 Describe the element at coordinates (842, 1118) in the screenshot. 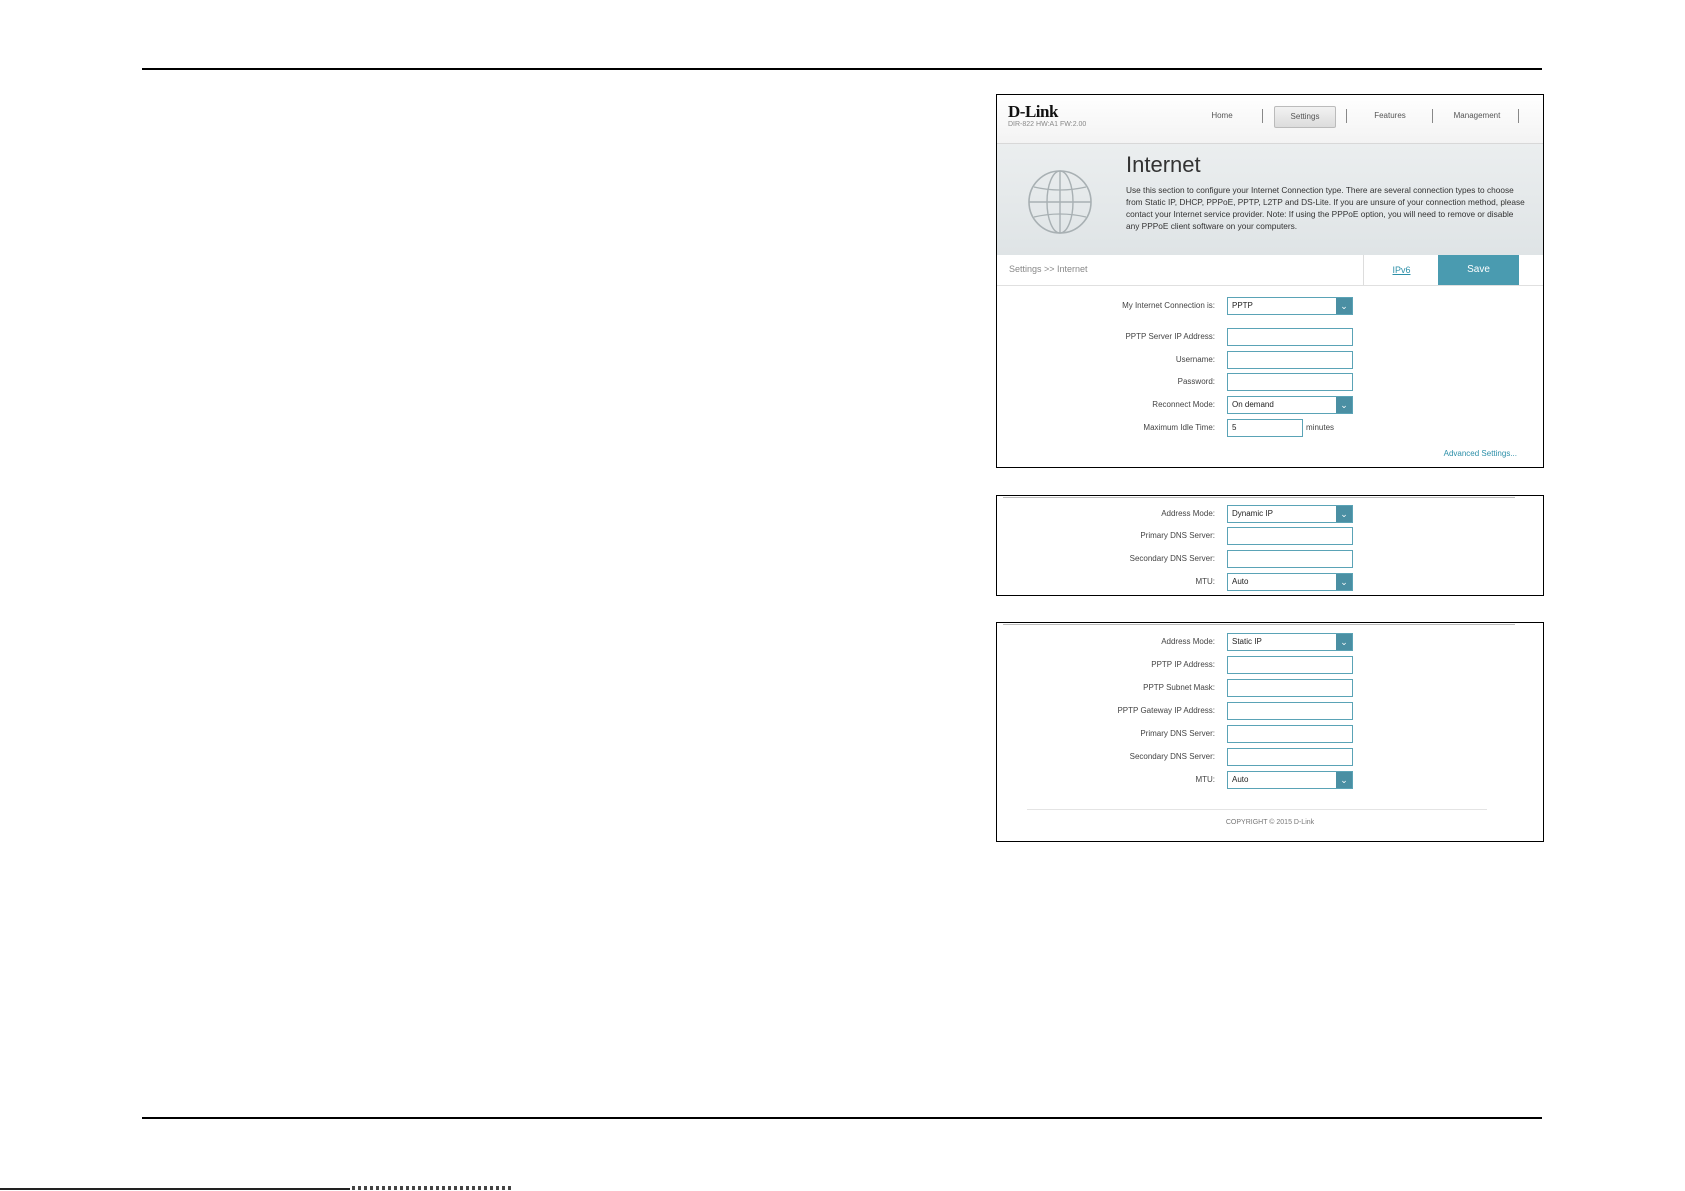

I see `page-bottom-rule` at that location.